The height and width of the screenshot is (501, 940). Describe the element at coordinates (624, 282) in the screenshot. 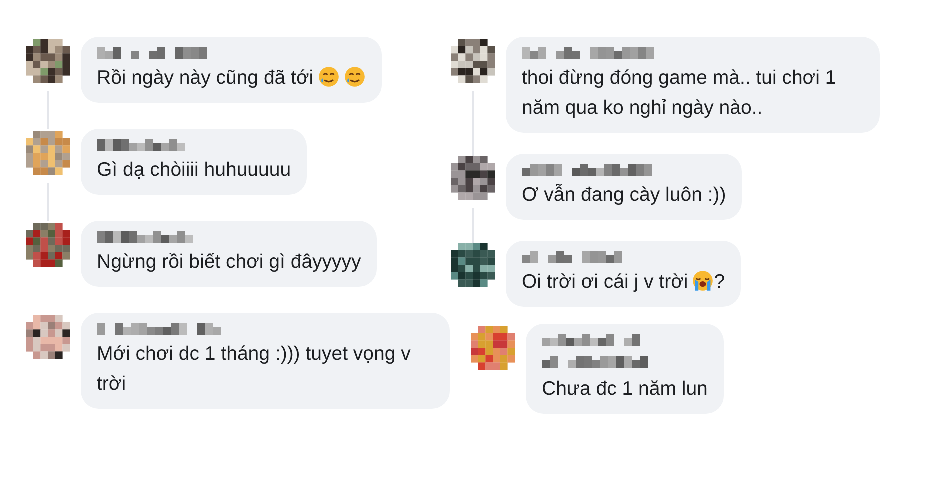

I see `comment-text: Oi trời ơi cái j v trời ?` at that location.